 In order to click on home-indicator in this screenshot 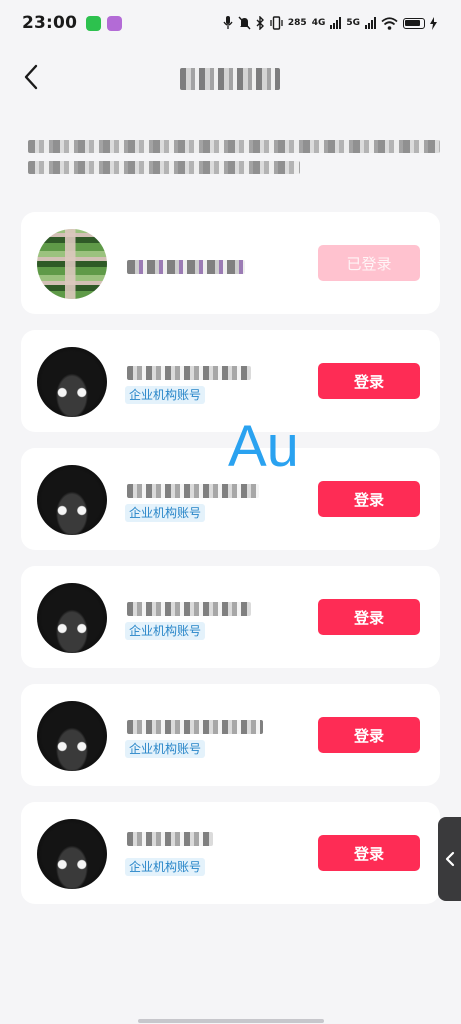, I will do `click(231, 1021)`.